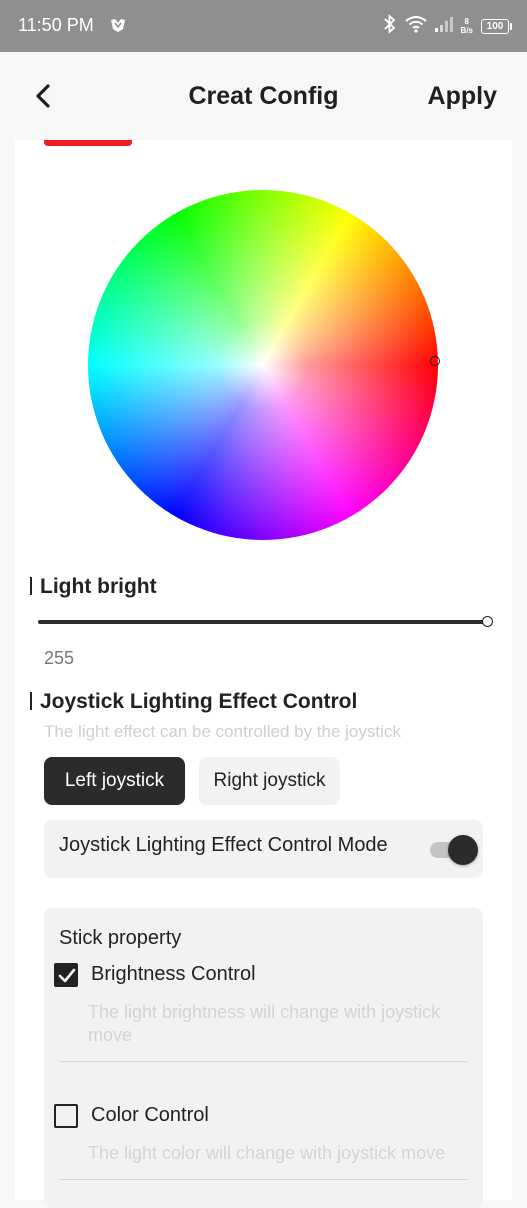  What do you see at coordinates (223, 845) in the screenshot?
I see `control-mode-label: Joystick Lighting Effect Control Mode` at bounding box center [223, 845].